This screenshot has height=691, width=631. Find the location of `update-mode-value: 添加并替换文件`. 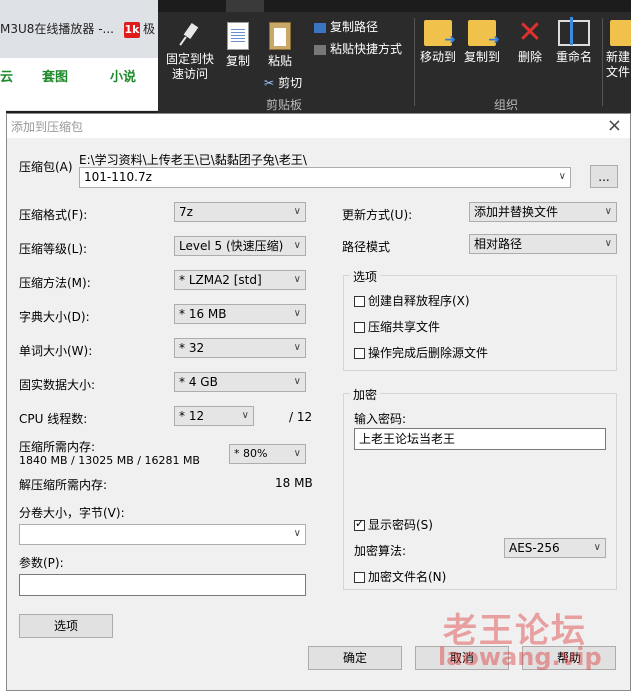

update-mode-value: 添加并替换文件 is located at coordinates (516, 212).